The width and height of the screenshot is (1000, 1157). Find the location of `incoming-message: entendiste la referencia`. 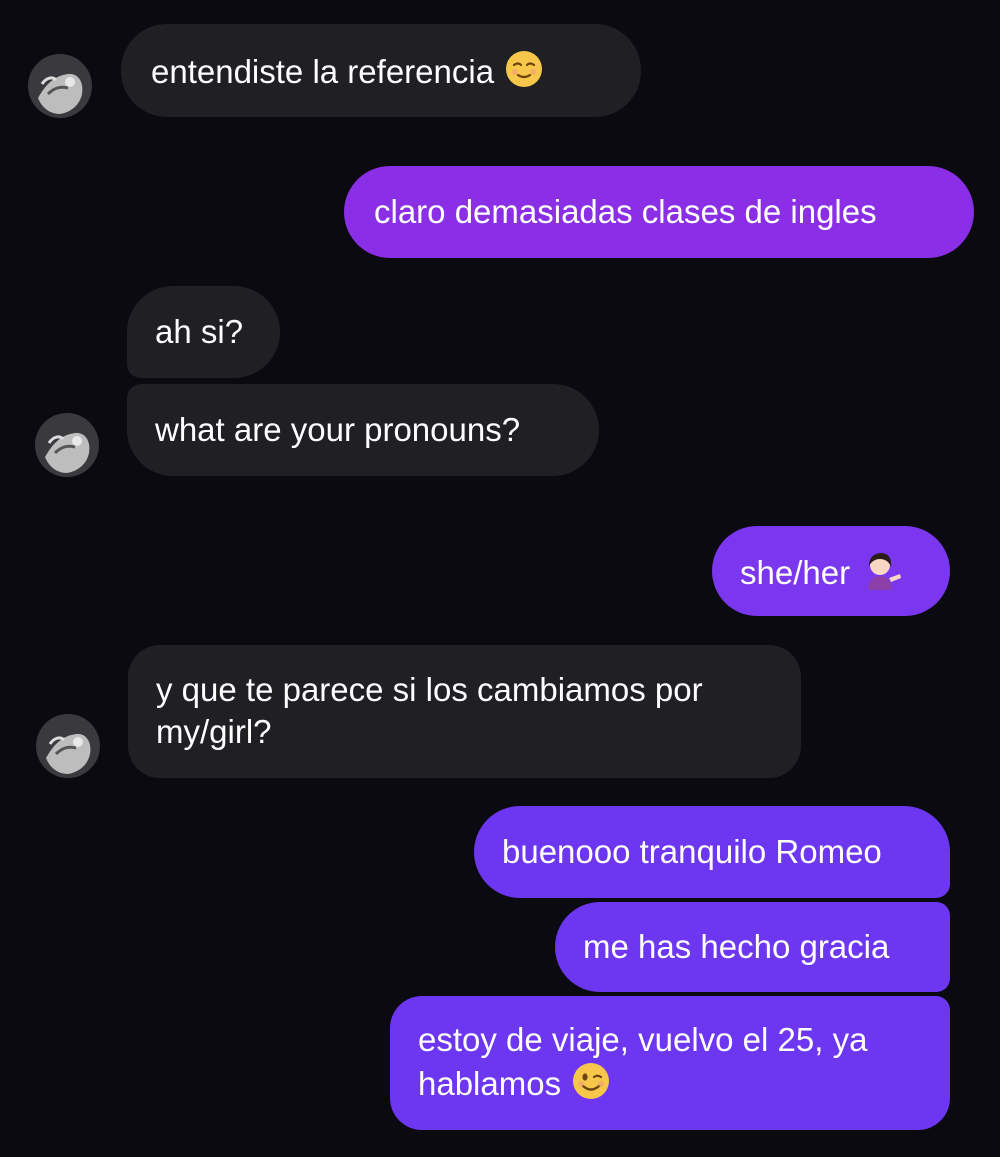

incoming-message: entendiste la referencia is located at coordinates (381, 70).